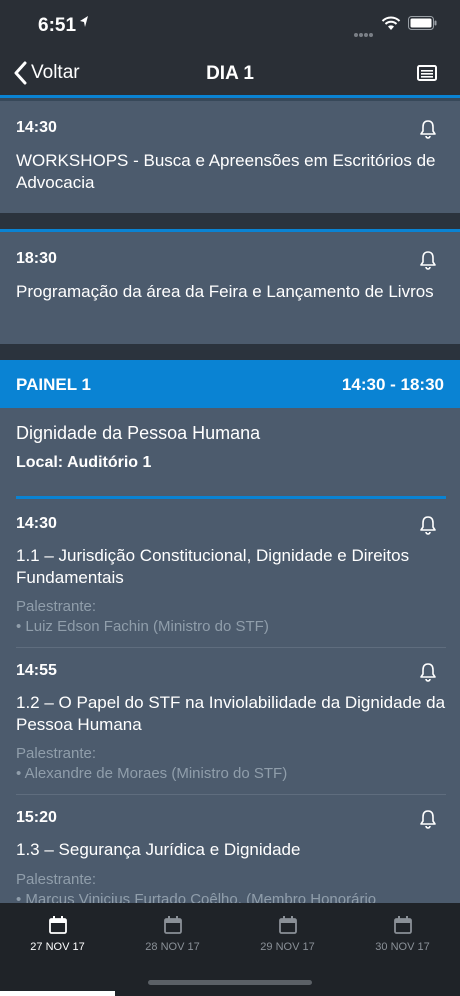  I want to click on panel-title: Dignidade da Pessoa Humana, so click(138, 433).